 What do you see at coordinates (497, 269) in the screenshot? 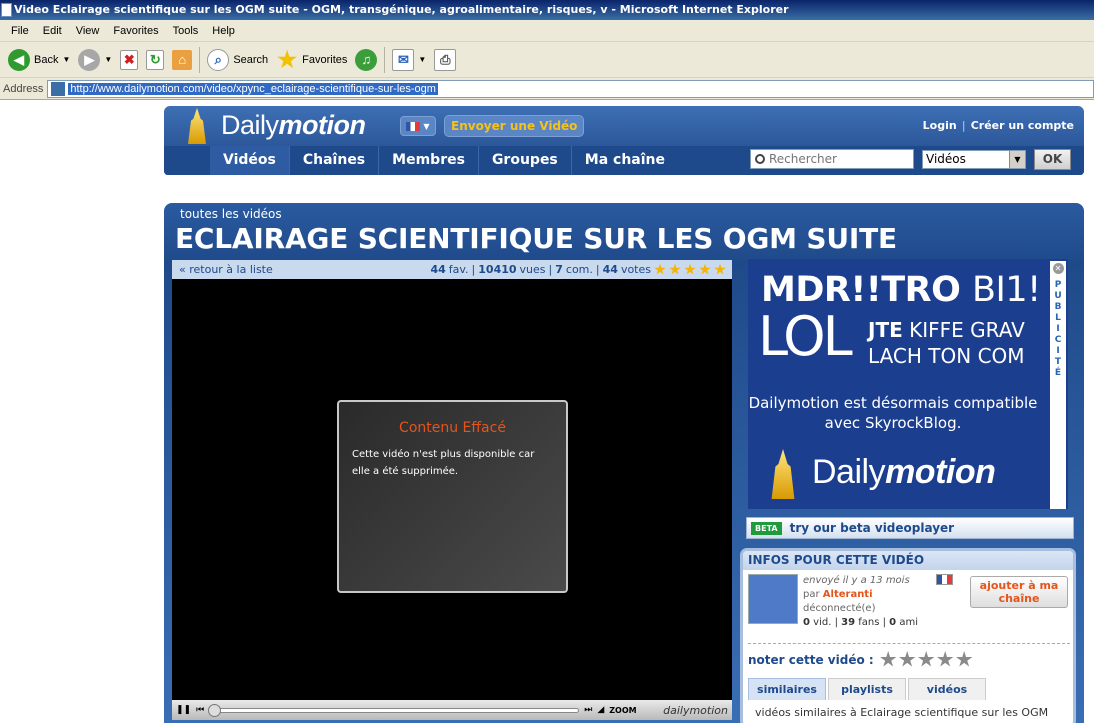
I see `views-count: 10410` at bounding box center [497, 269].